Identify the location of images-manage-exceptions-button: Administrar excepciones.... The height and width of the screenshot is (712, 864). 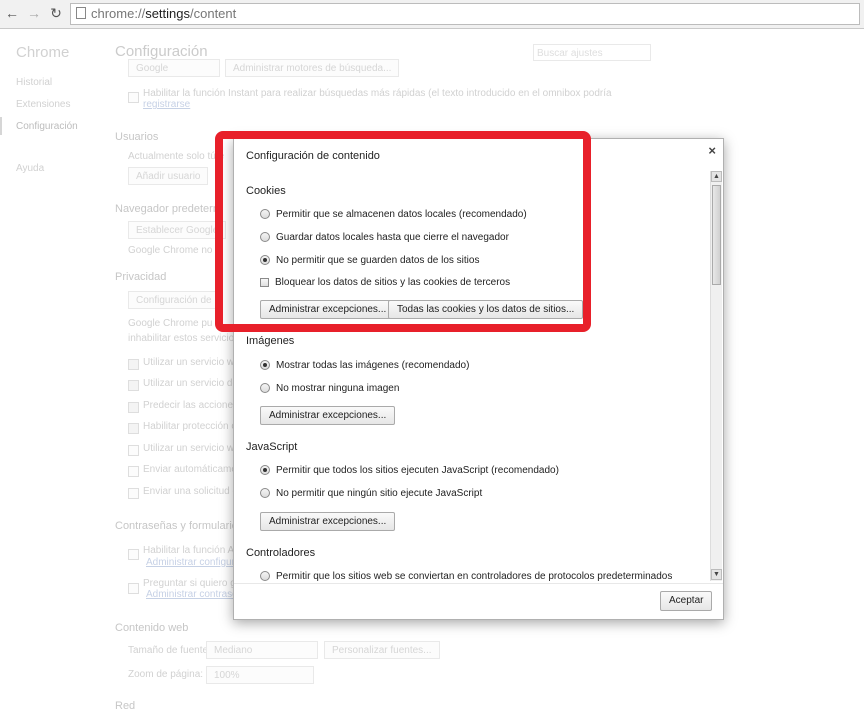
(328, 415).